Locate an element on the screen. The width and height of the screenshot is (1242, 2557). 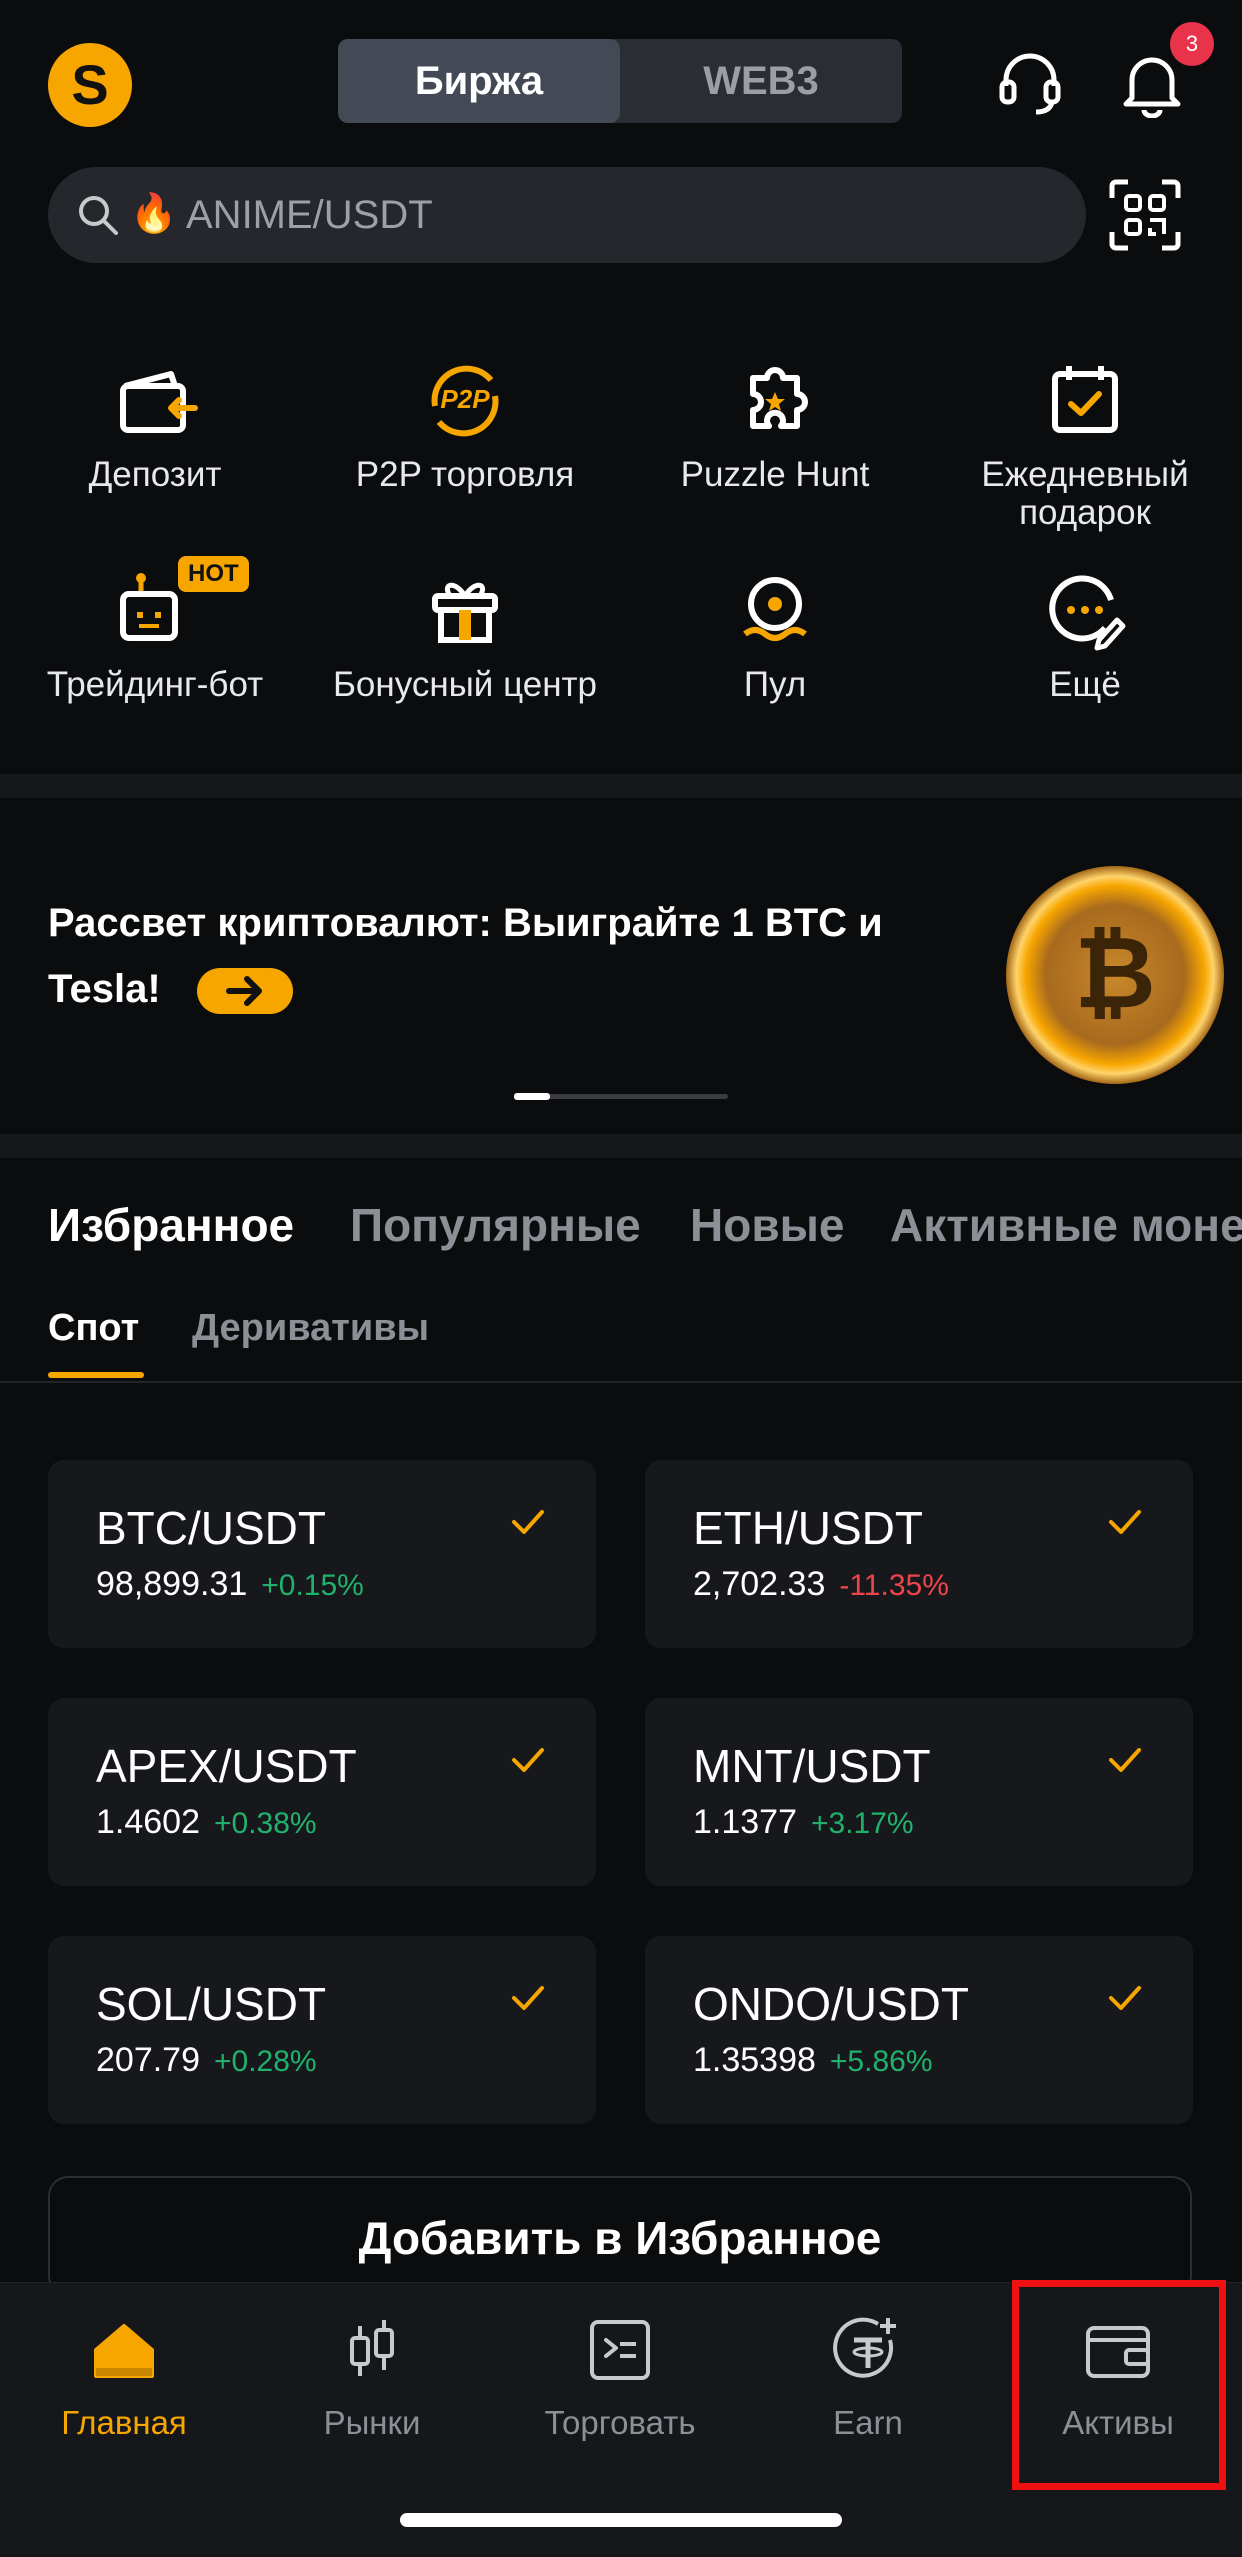
candles-icon is located at coordinates (372, 2348).